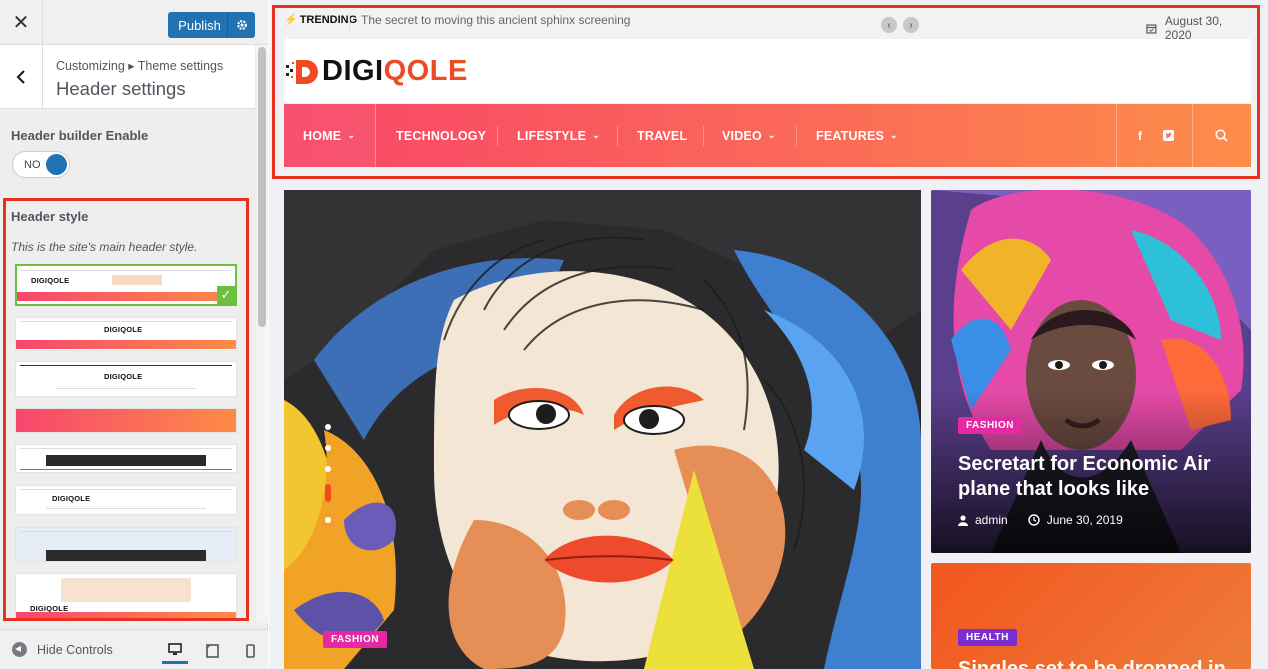 This screenshot has width=1268, height=669. What do you see at coordinates (121, 88) in the screenshot?
I see `section-title: Header settings` at bounding box center [121, 88].